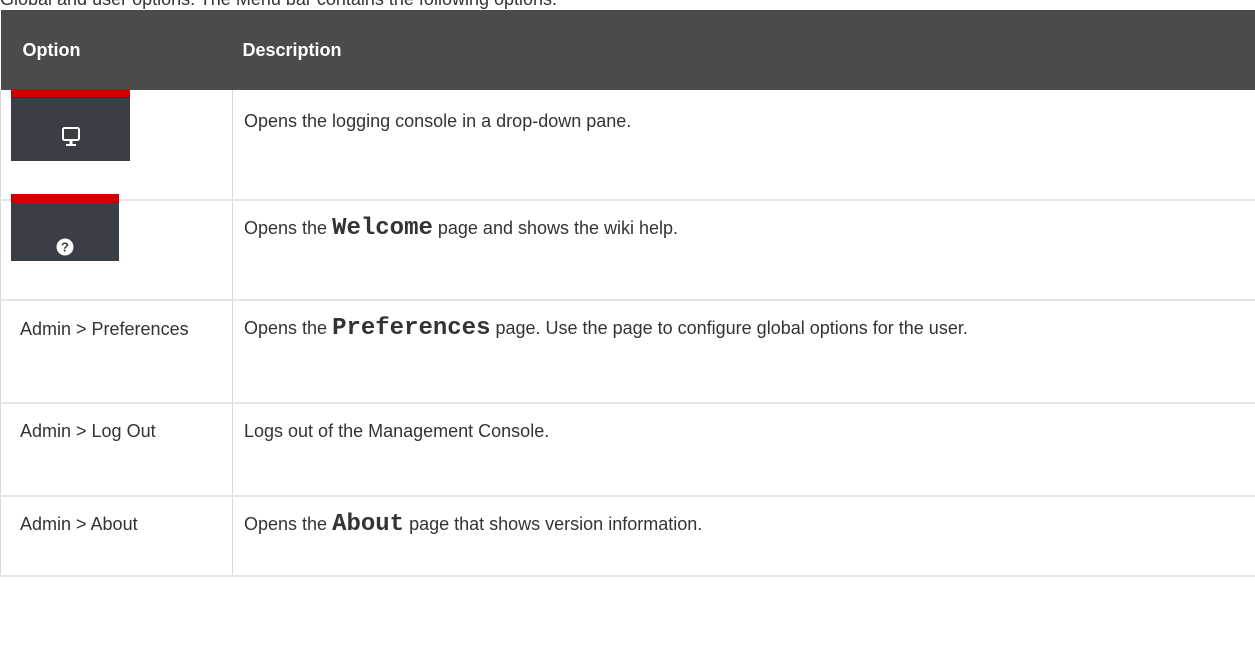 Image resolution: width=1255 pixels, height=663 pixels. What do you see at coordinates (65, 227) in the screenshot?
I see `help-button-screenshot: ?` at bounding box center [65, 227].